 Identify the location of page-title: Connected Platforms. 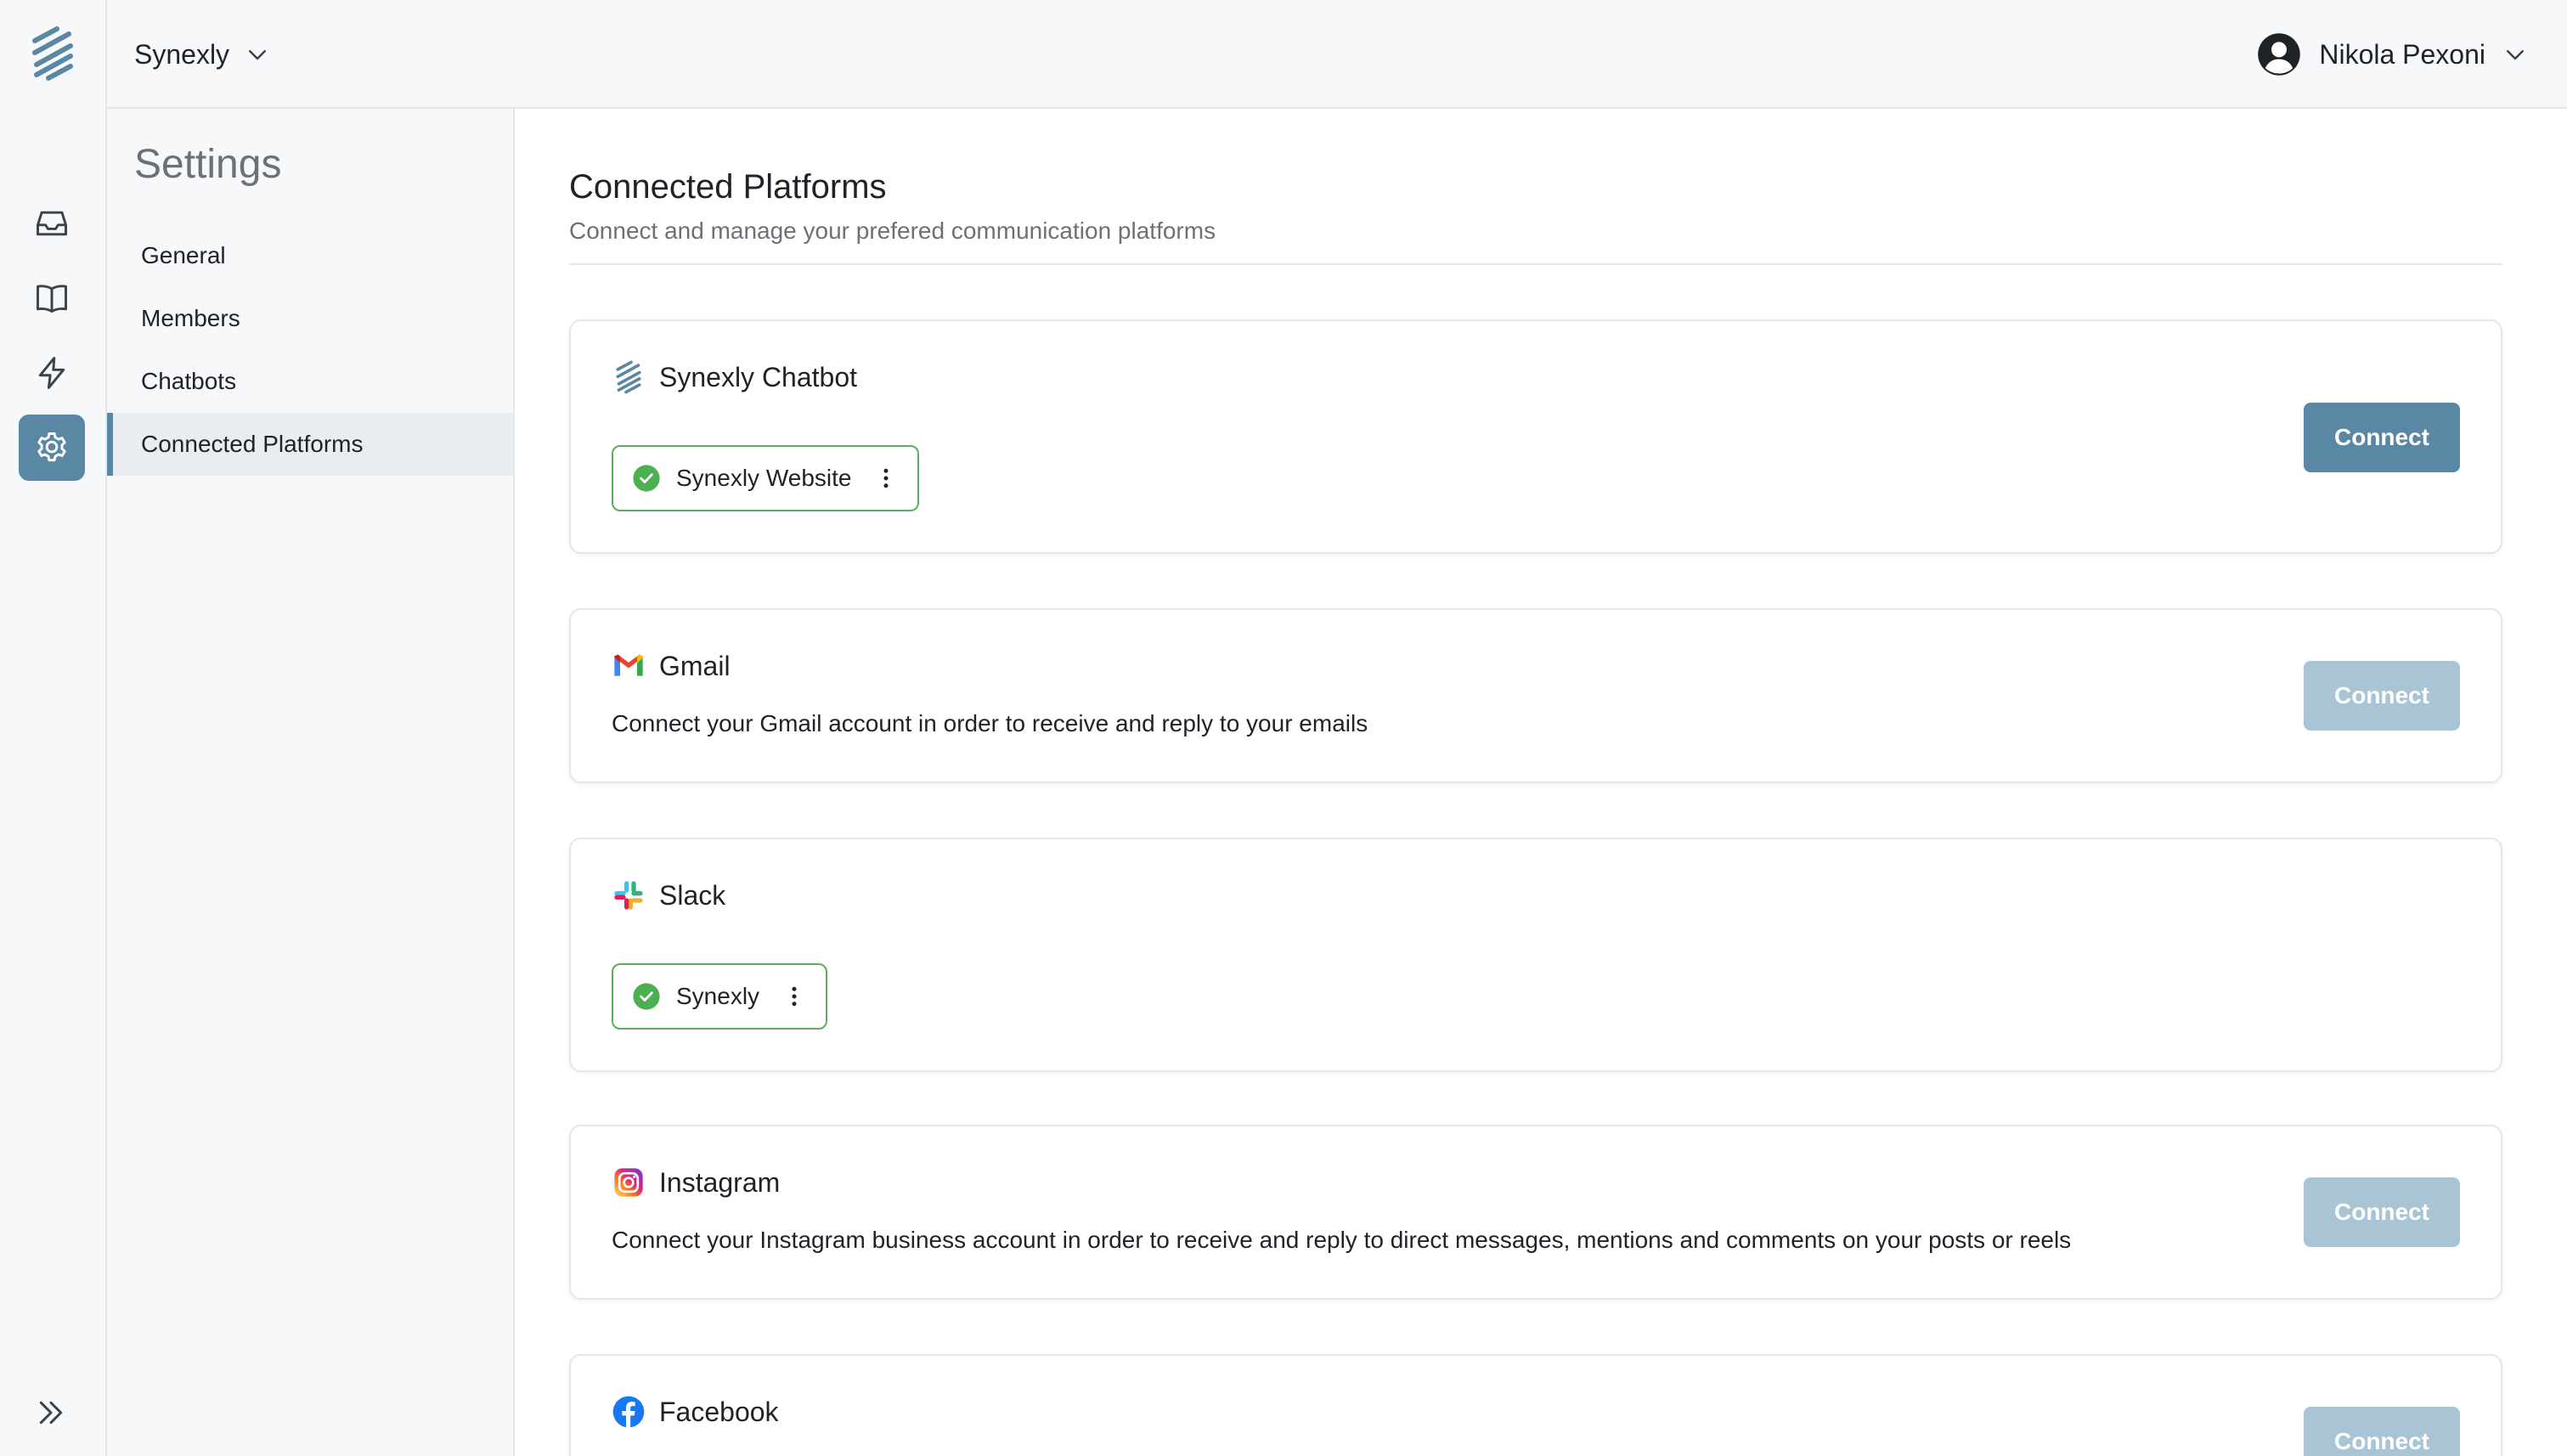
(728, 187).